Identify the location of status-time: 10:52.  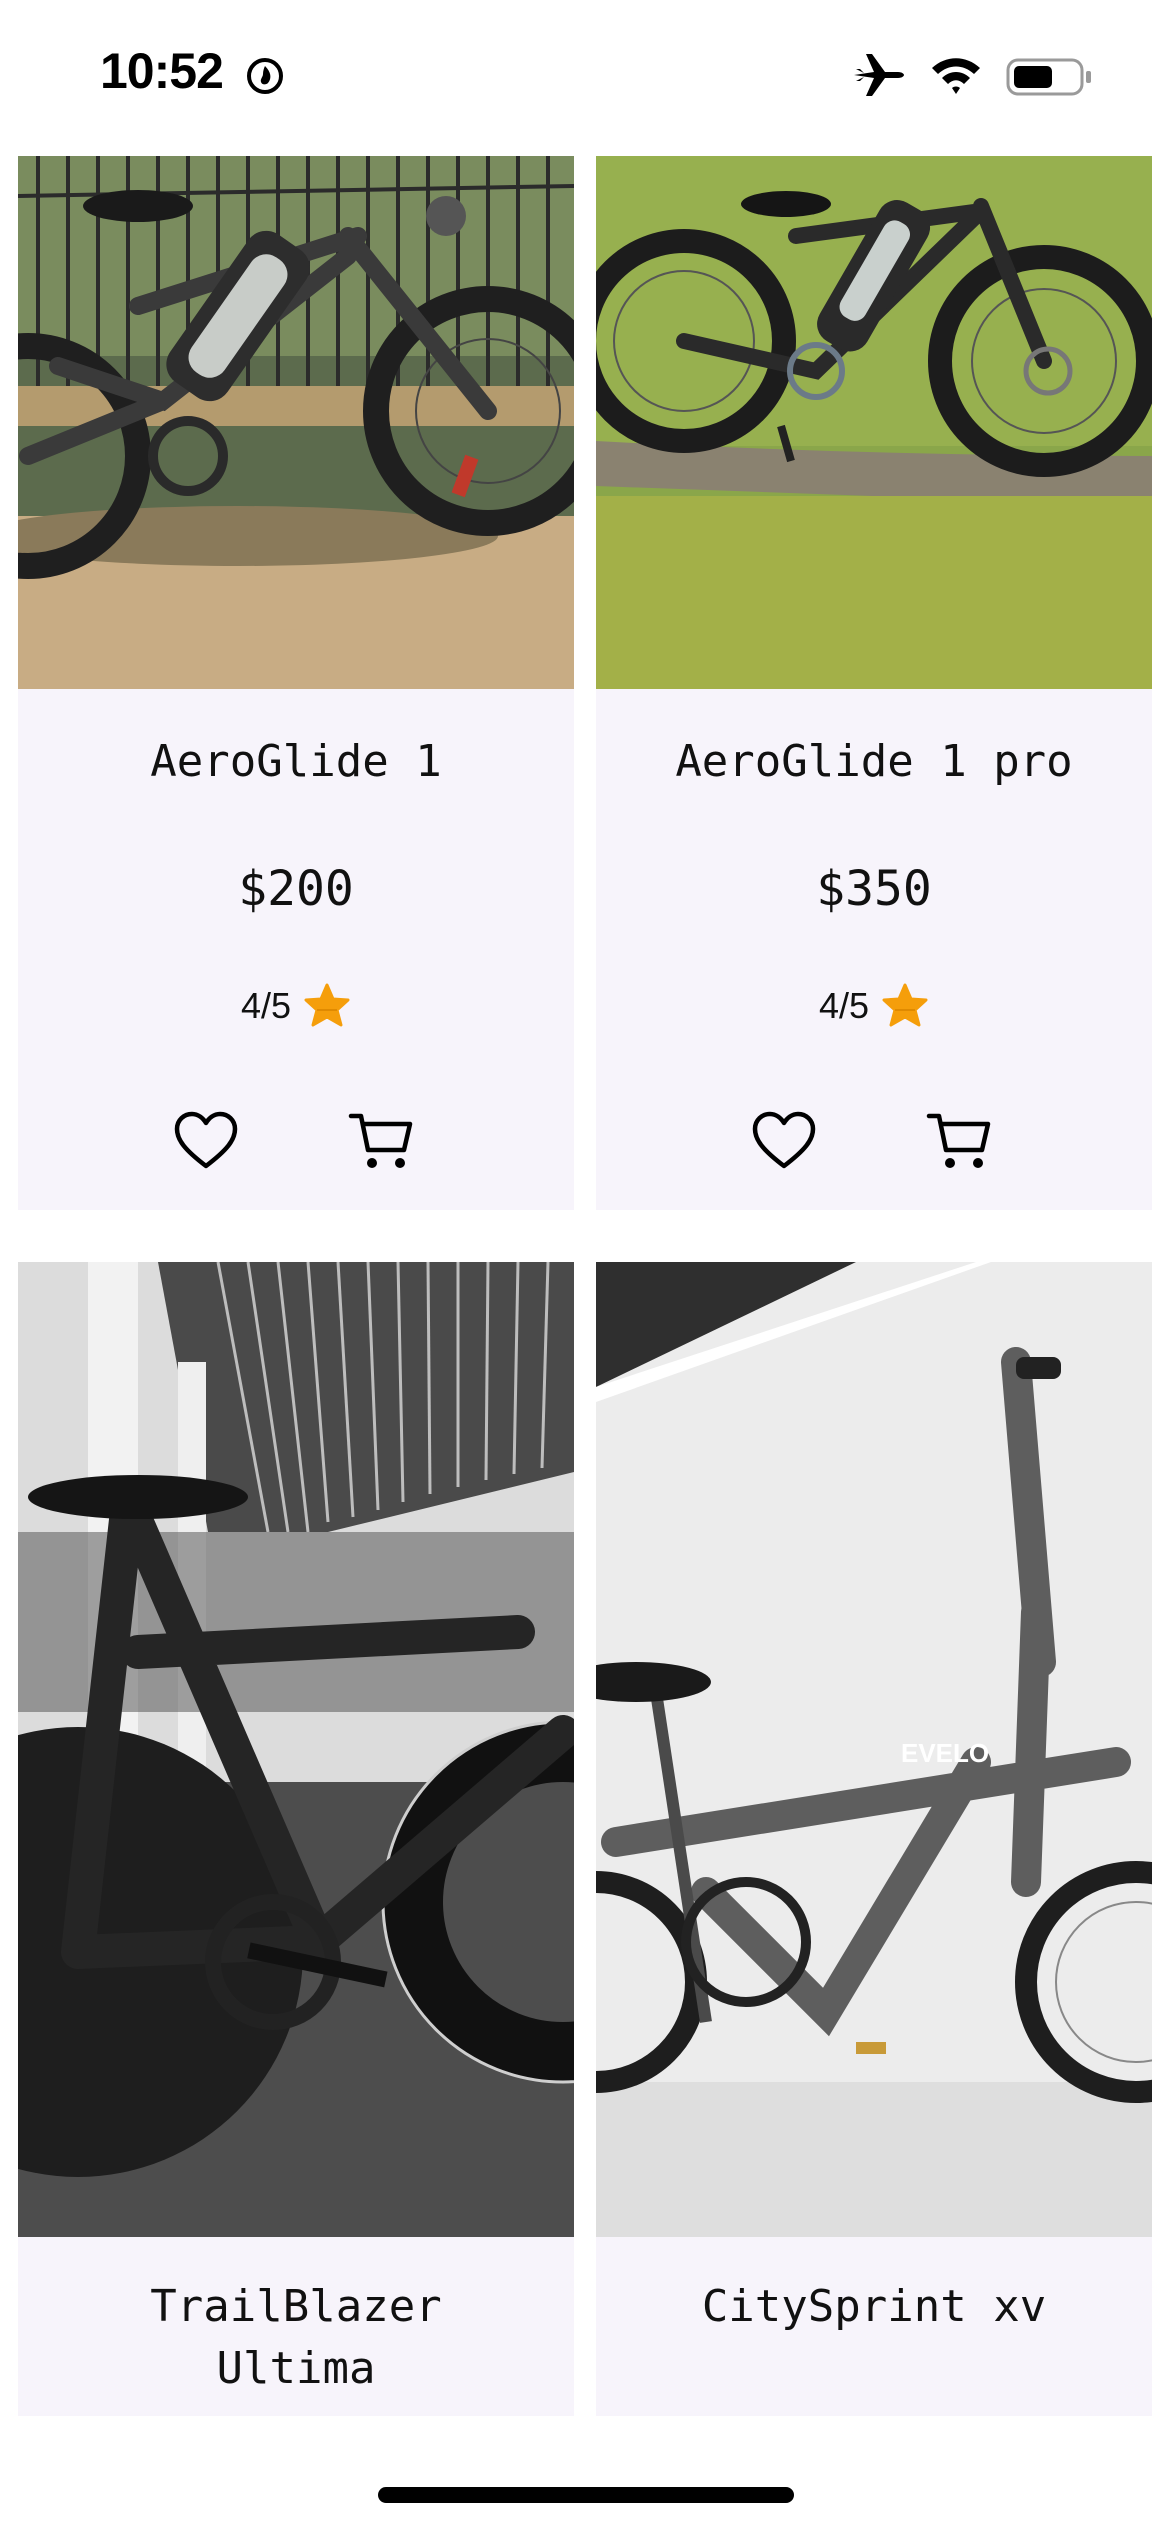
(162, 71).